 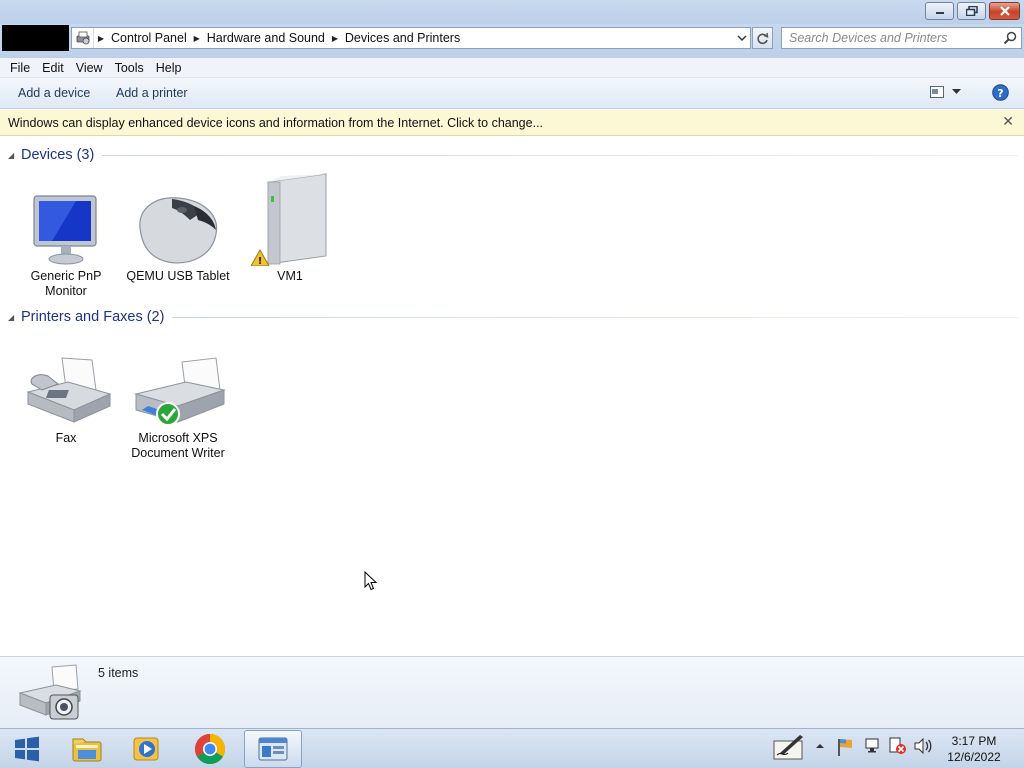 I want to click on view-options-icon, so click(x=937, y=92).